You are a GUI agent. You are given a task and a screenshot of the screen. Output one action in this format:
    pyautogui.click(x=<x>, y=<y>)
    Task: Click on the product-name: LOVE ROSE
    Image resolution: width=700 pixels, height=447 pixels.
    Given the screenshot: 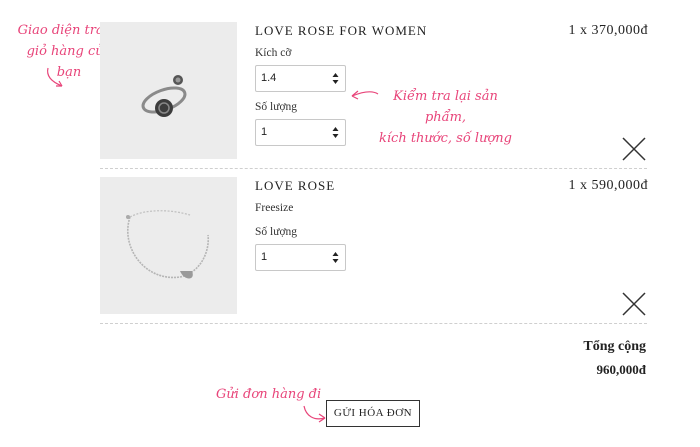 What is the action you would take?
    pyautogui.click(x=295, y=186)
    